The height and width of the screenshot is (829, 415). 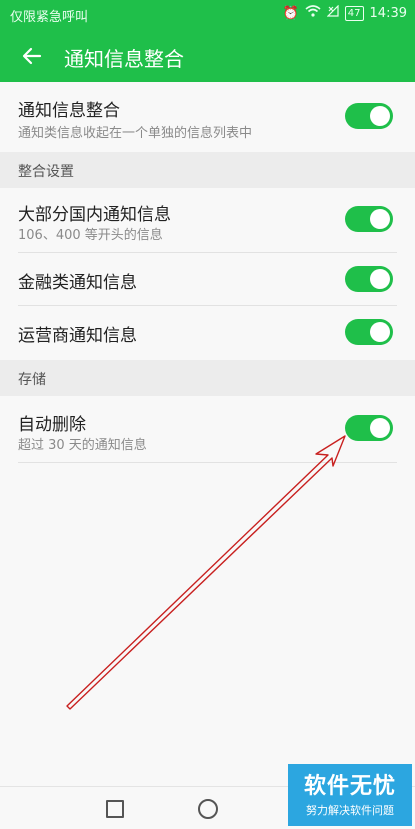 What do you see at coordinates (207, 116) in the screenshot?
I see `setting-row-notification-merge: 通知信息整合 通知类信息收起在一个单独的信息列表中` at bounding box center [207, 116].